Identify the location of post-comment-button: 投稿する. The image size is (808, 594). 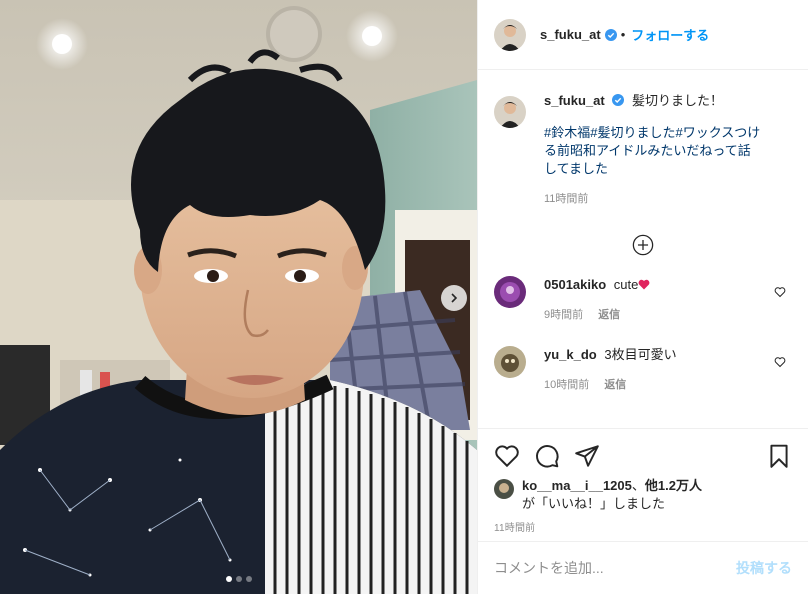
(764, 568).